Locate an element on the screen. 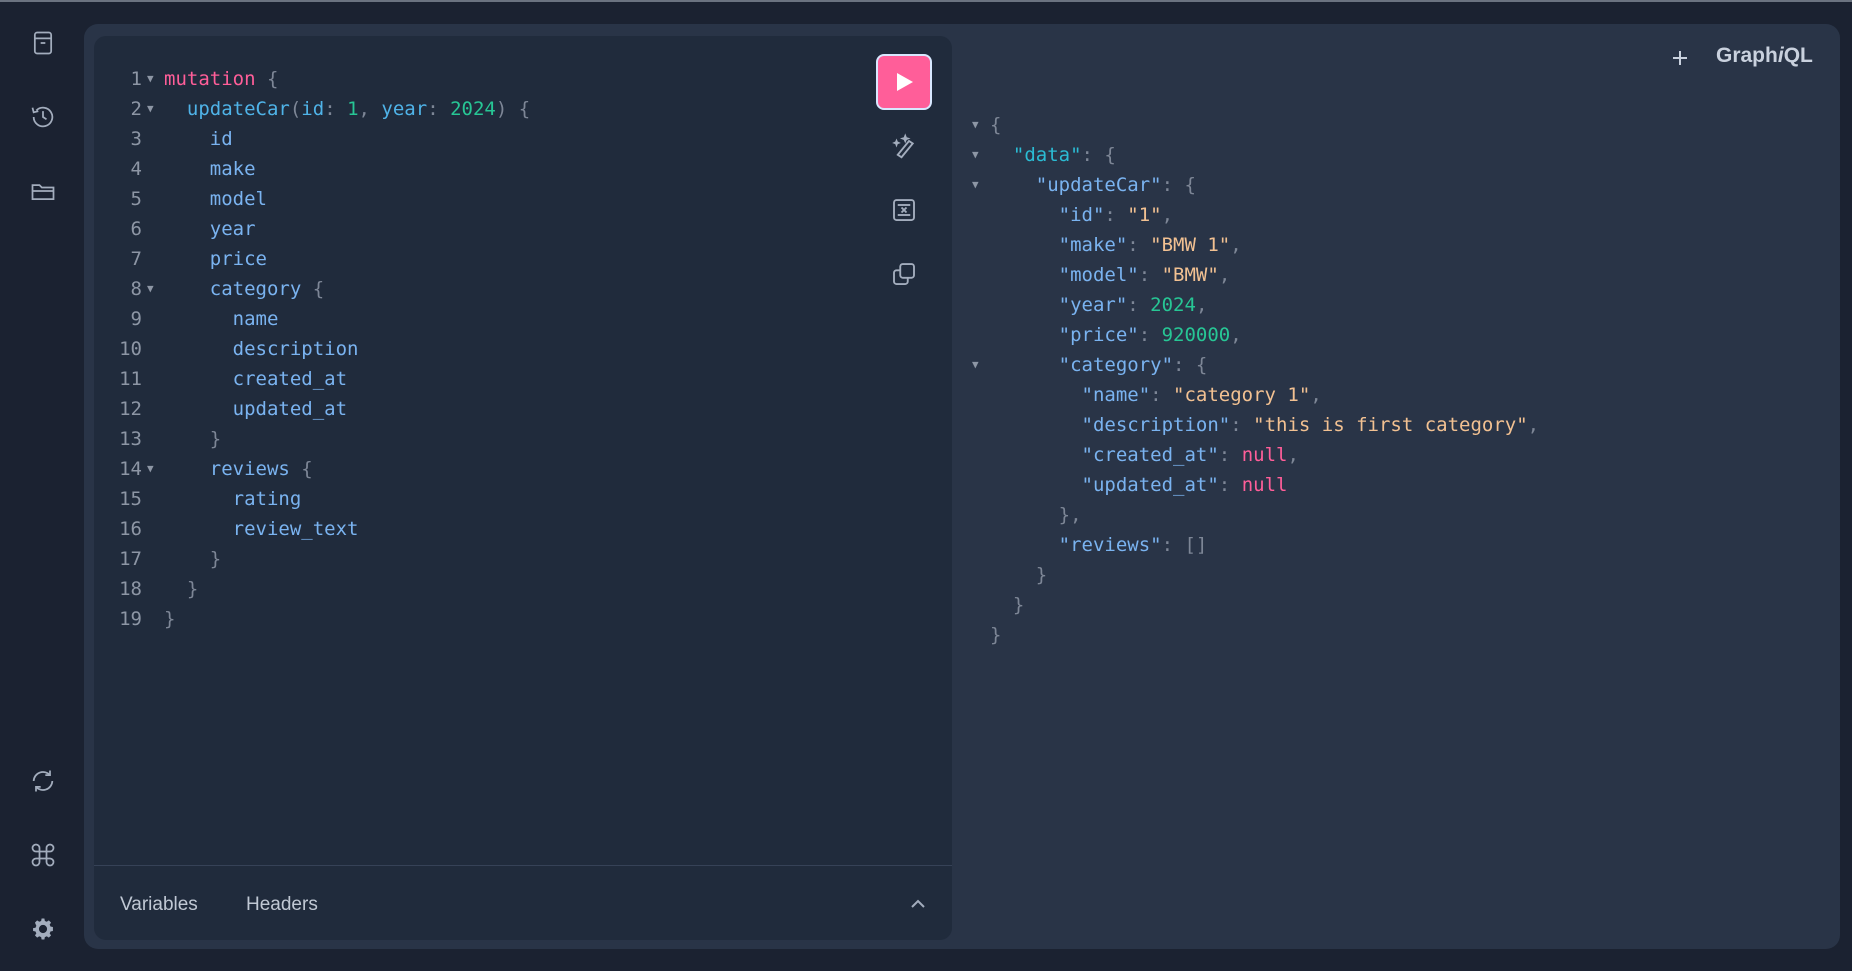 This screenshot has height=971, width=1852. refetch-schema-icon is located at coordinates (43, 781).